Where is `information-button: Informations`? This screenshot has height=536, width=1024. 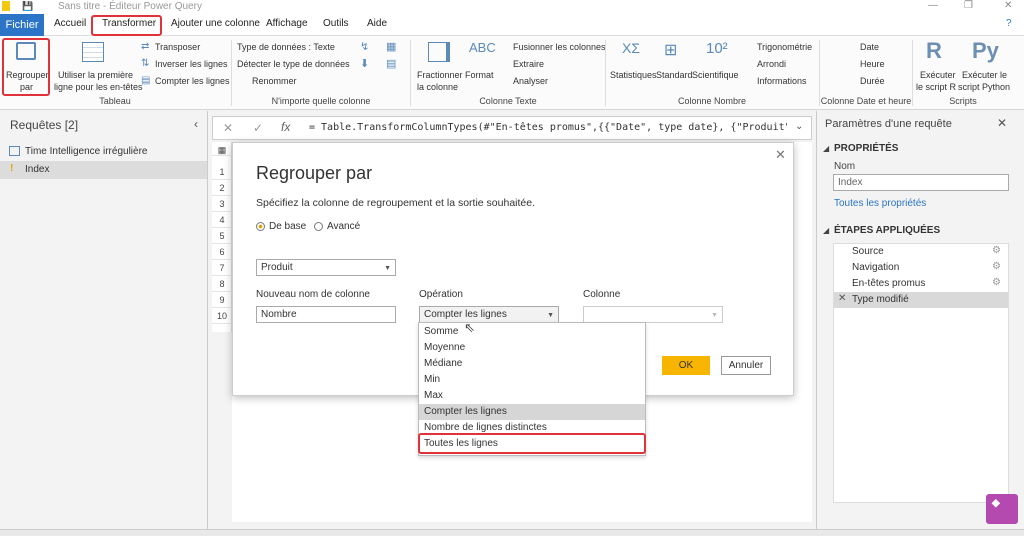
information-button: Informations is located at coordinates (782, 81).